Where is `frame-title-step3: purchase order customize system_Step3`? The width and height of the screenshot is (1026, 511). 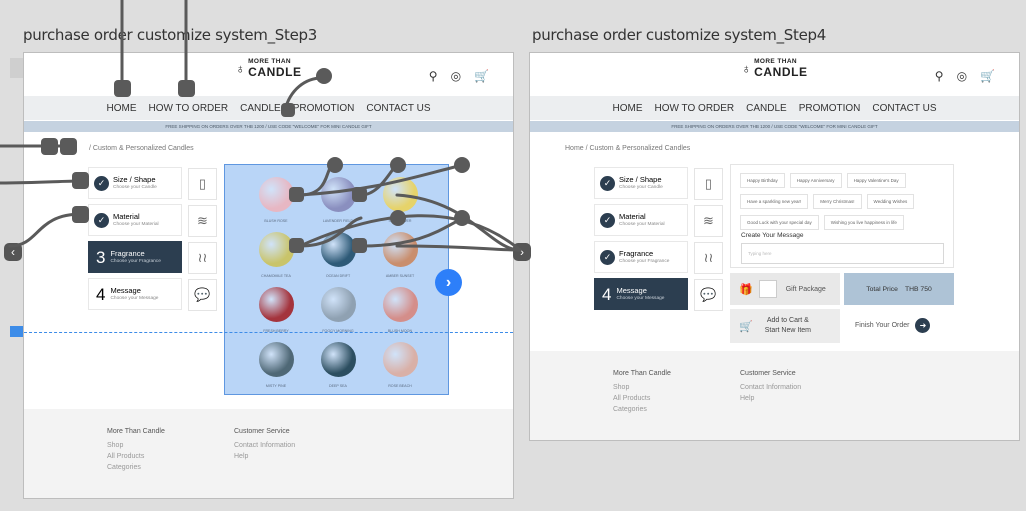
frame-title-step3: purchase order customize system_Step3 is located at coordinates (170, 35).